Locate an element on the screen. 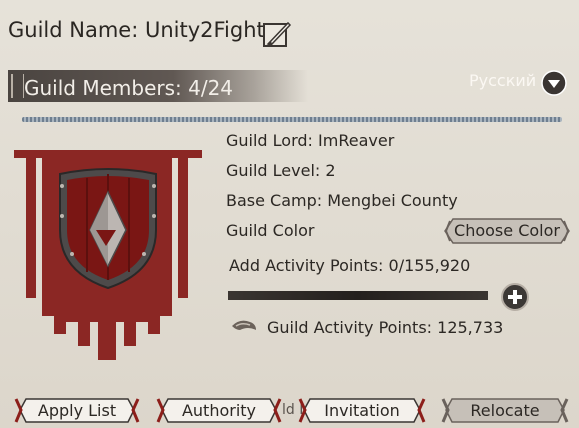  authority-label: Authority is located at coordinates (219, 410).